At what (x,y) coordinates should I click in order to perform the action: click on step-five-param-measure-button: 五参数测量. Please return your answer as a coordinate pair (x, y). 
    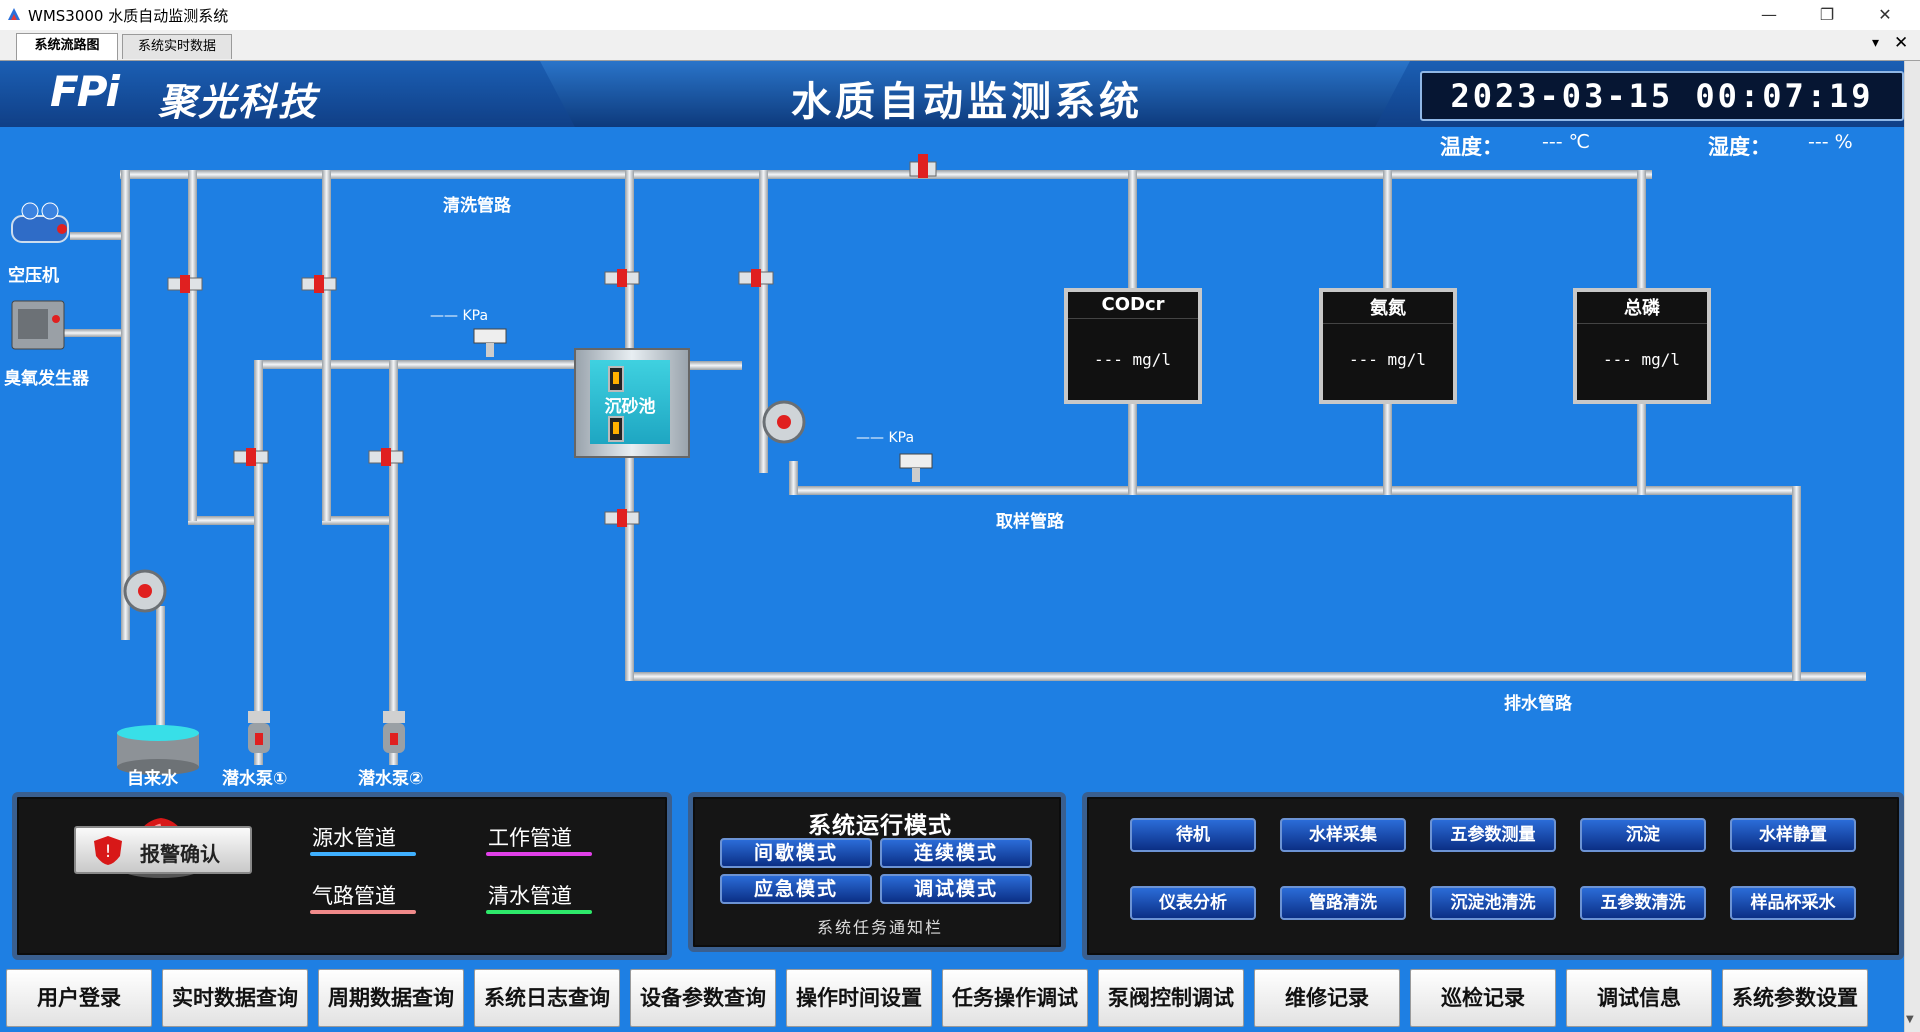
    Looking at the image, I should click on (1493, 835).